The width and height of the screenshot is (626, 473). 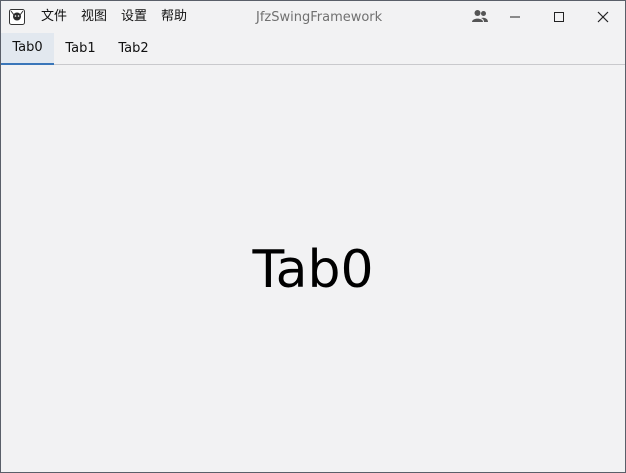 I want to click on menu-help: 帮助, so click(x=174, y=17).